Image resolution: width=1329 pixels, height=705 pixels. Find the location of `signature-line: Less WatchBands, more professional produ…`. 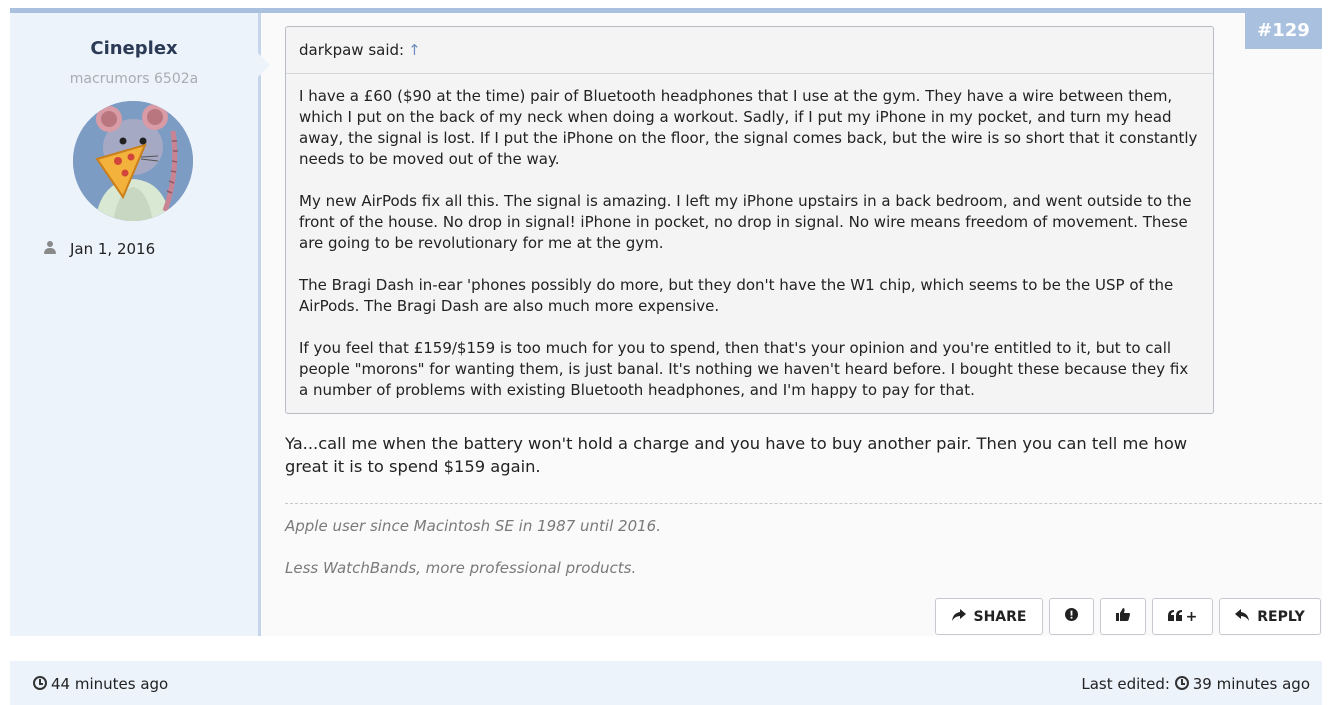

signature-line: Less WatchBands, more professional produ… is located at coordinates (461, 568).